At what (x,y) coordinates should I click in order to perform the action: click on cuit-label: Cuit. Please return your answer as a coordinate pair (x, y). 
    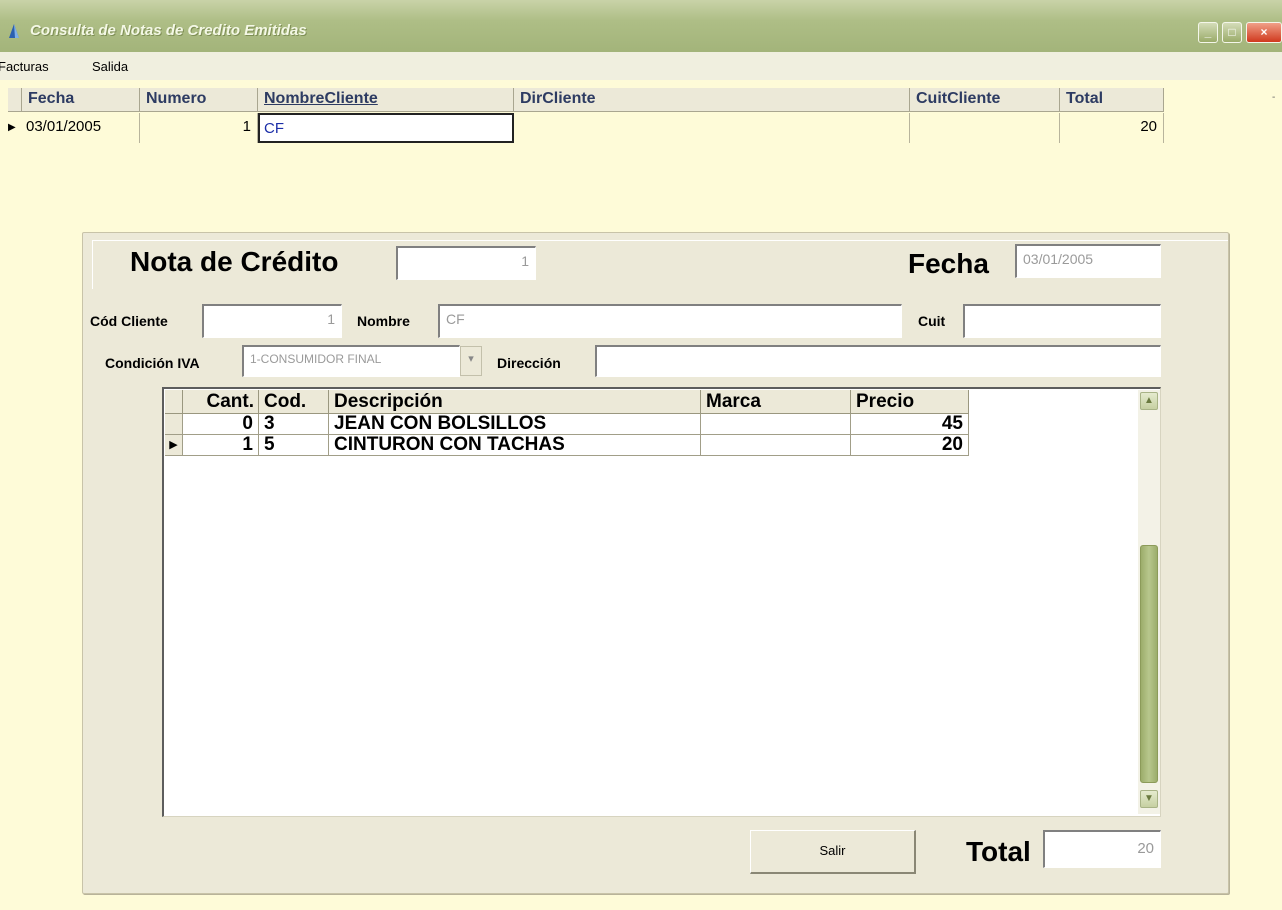
    Looking at the image, I should click on (932, 321).